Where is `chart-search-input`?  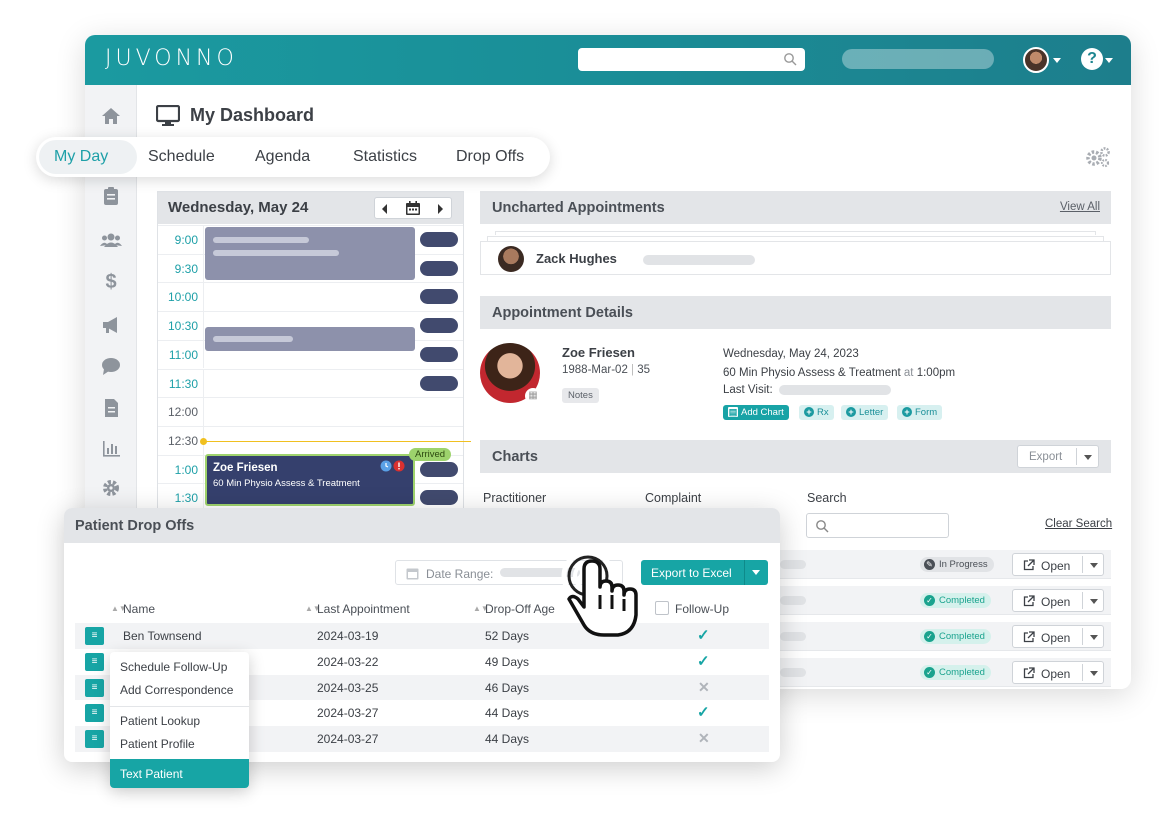
chart-search-input is located at coordinates (877, 525).